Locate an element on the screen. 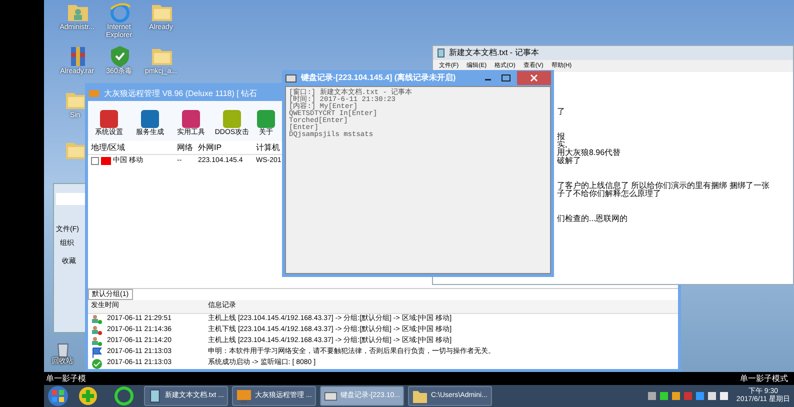  column-header: 地理/区域 is located at coordinates (132, 148).